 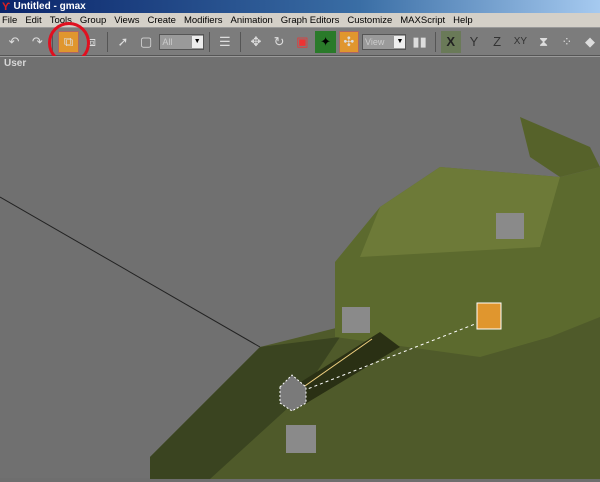 What do you see at coordinates (300, 6) in the screenshot?
I see `title-bar: Ƴ Untitled - gmax` at bounding box center [300, 6].